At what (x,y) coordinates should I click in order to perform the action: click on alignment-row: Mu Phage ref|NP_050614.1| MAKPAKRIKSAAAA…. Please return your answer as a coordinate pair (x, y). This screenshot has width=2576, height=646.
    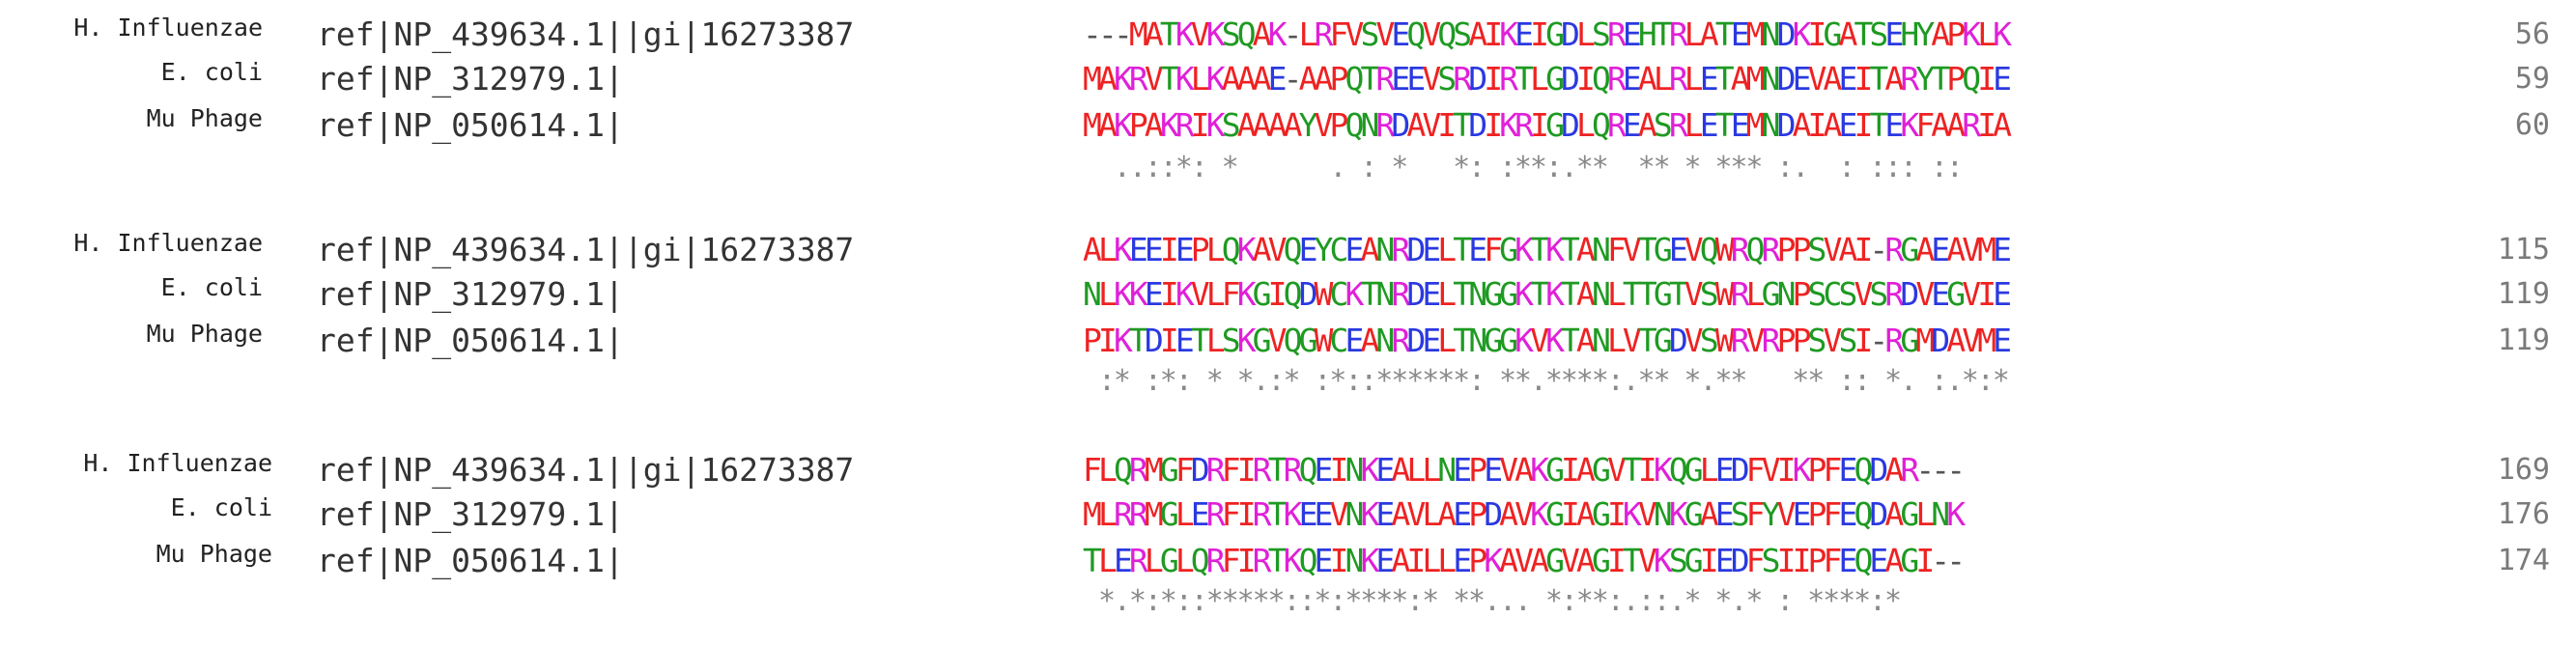
    Looking at the image, I should click on (1288, 122).